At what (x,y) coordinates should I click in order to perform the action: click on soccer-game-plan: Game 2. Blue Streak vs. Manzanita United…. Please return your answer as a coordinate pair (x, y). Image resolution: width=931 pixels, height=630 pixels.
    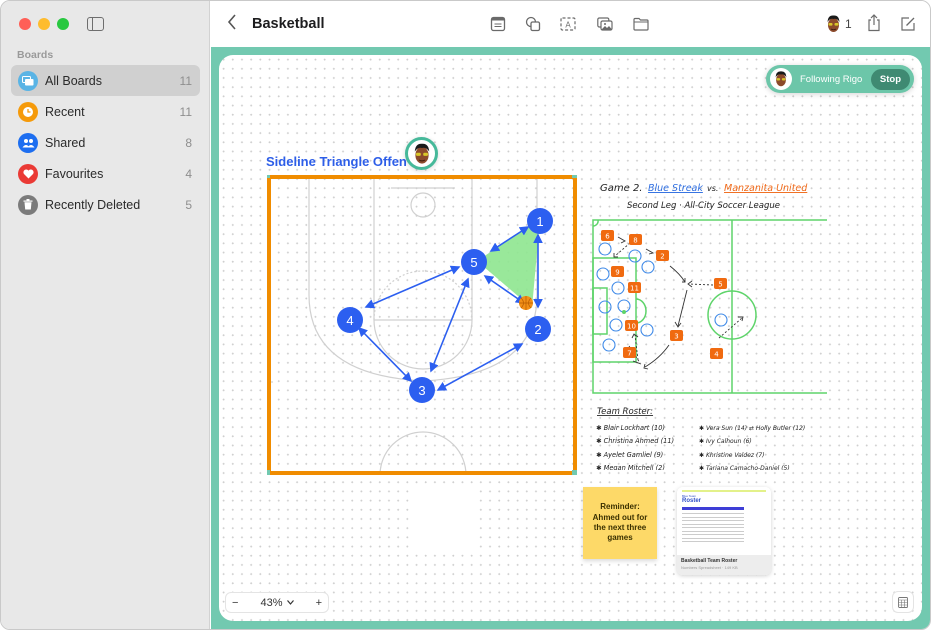
    Looking at the image, I should click on (707, 320).